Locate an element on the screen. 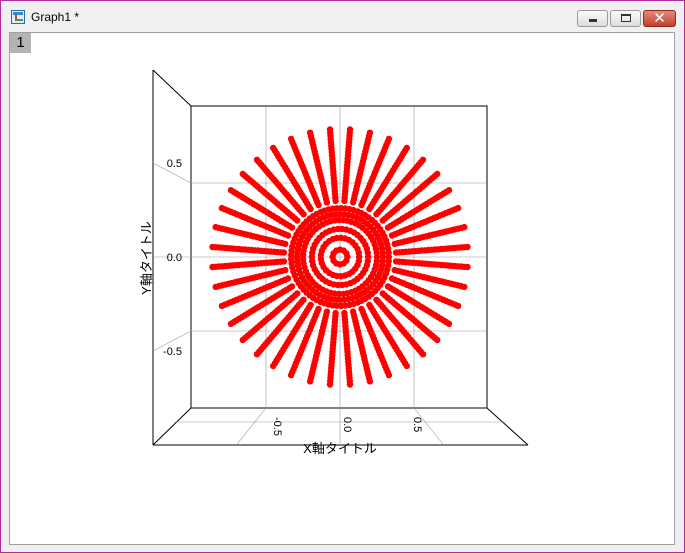  y-axis-ticks: 0.5 0.0 -0.5 is located at coordinates (172, 258).